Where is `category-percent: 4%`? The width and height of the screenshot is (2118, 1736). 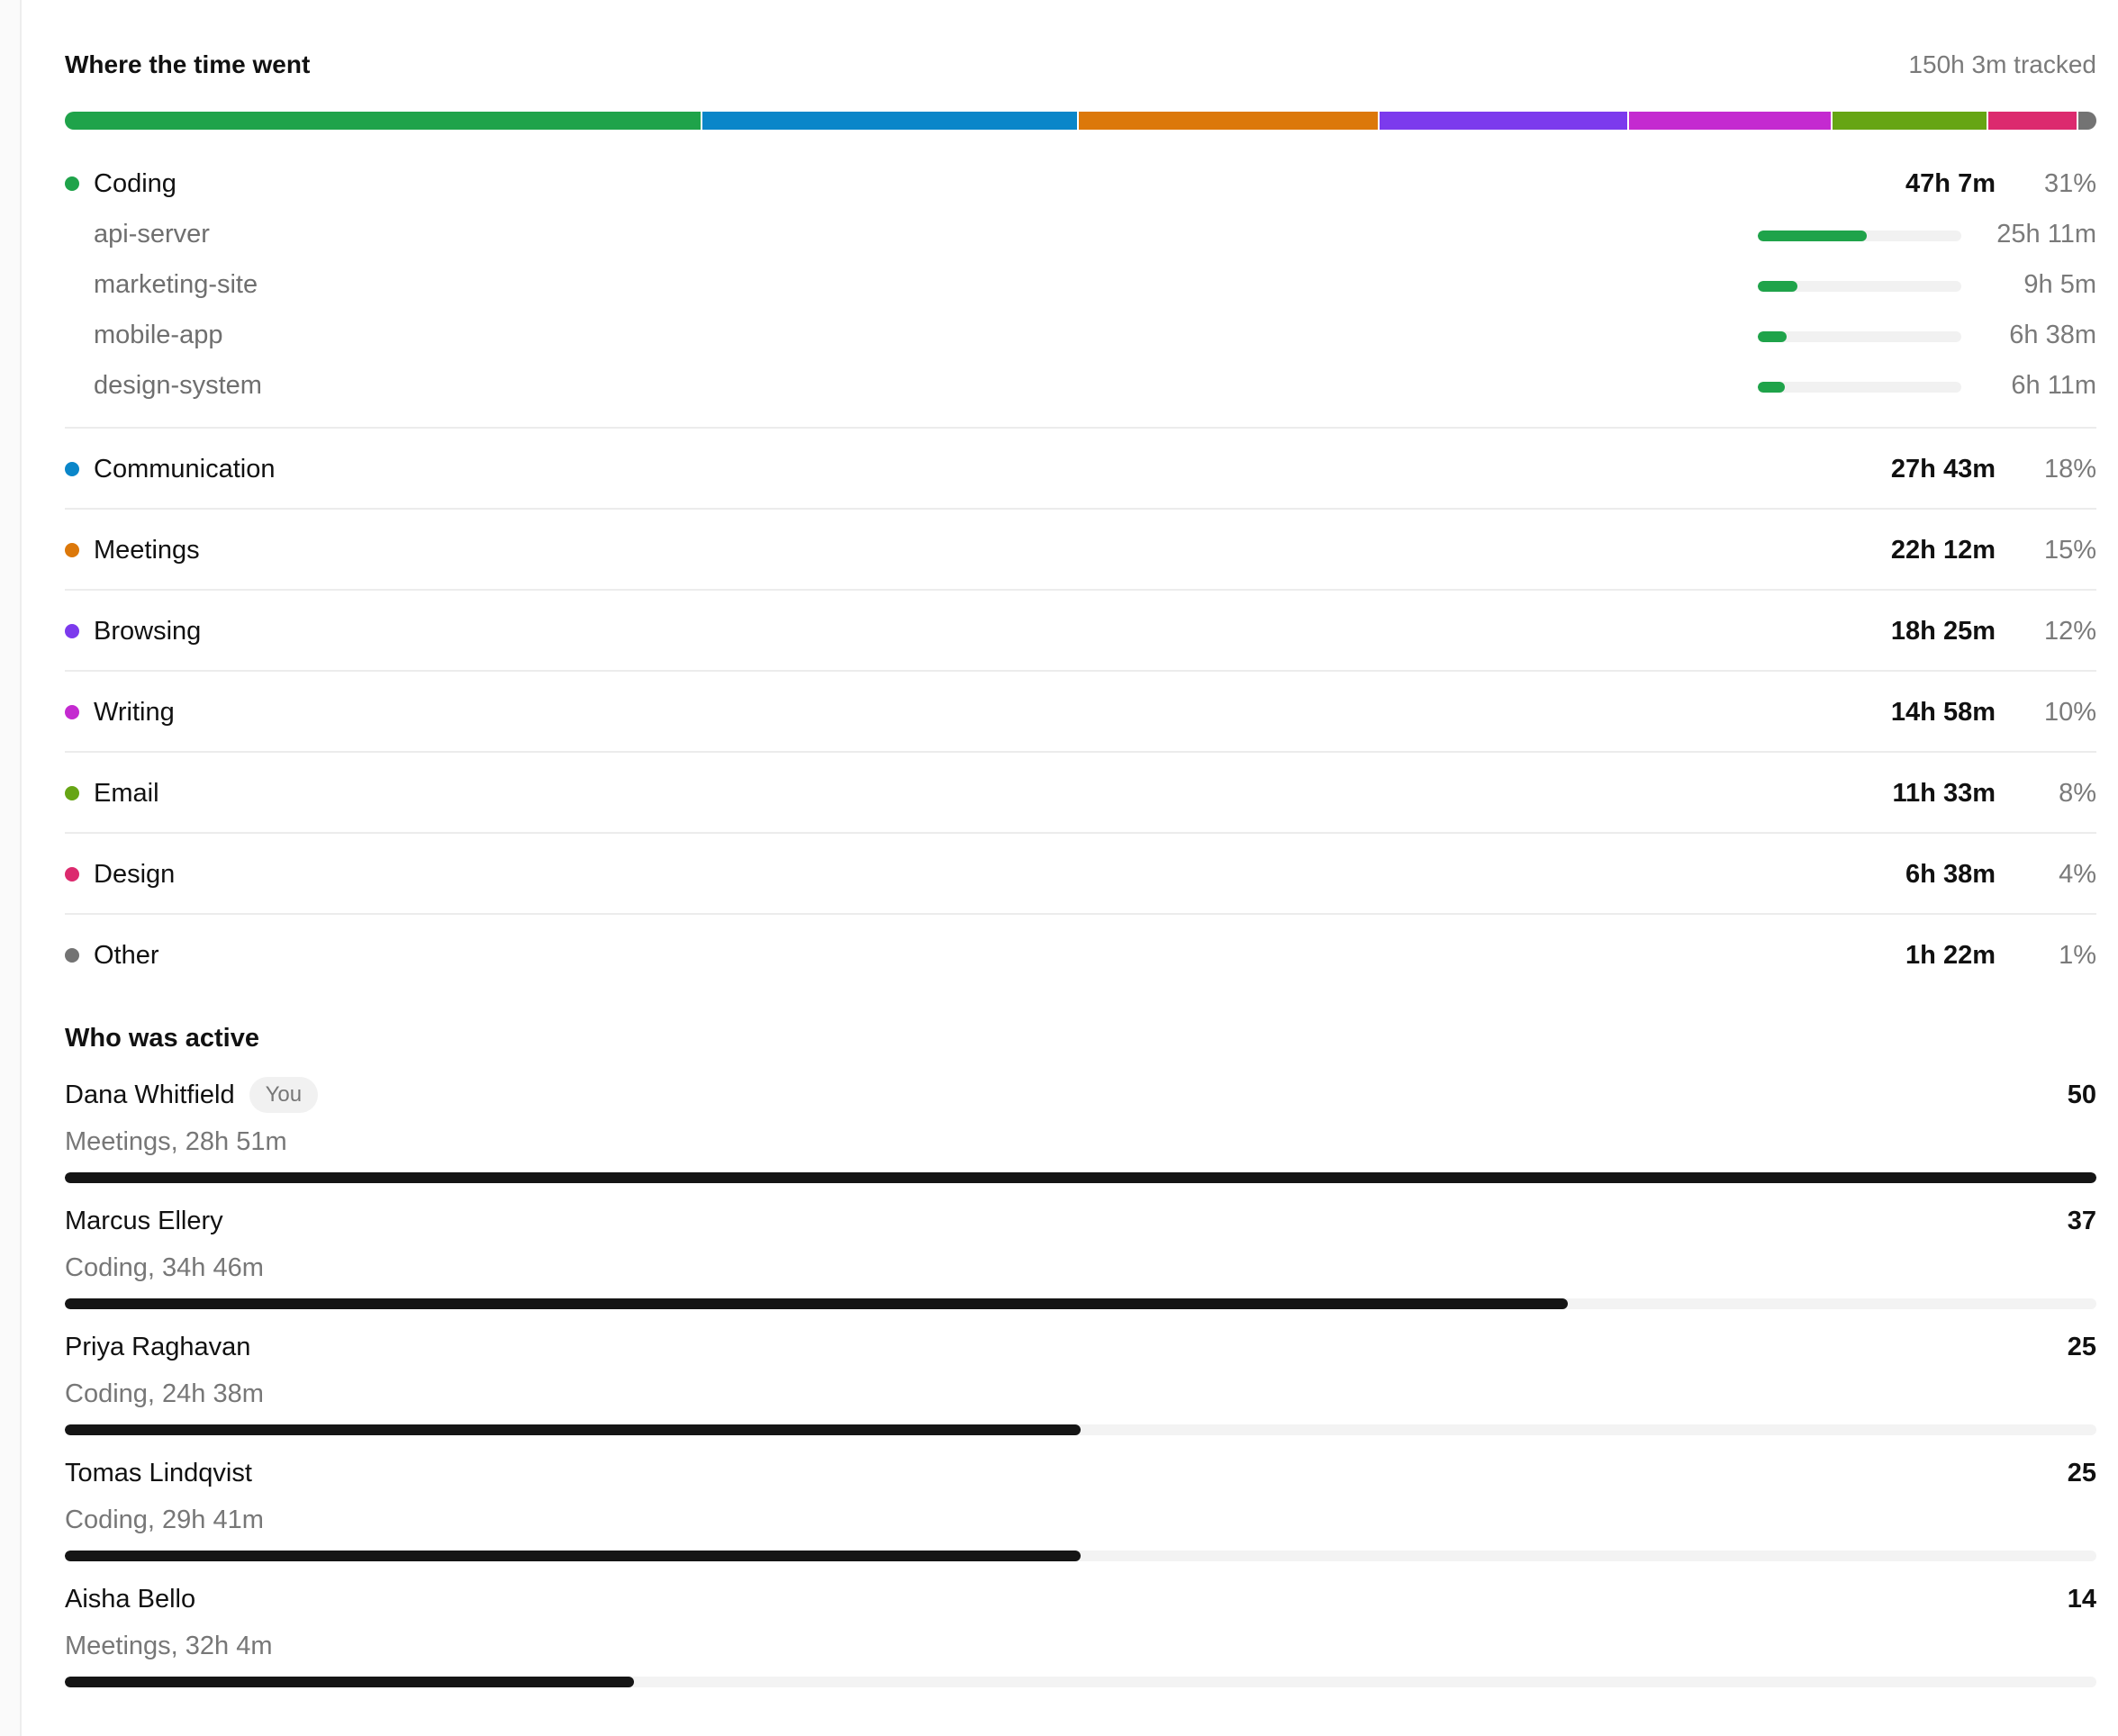 category-percent: 4% is located at coordinates (2077, 874).